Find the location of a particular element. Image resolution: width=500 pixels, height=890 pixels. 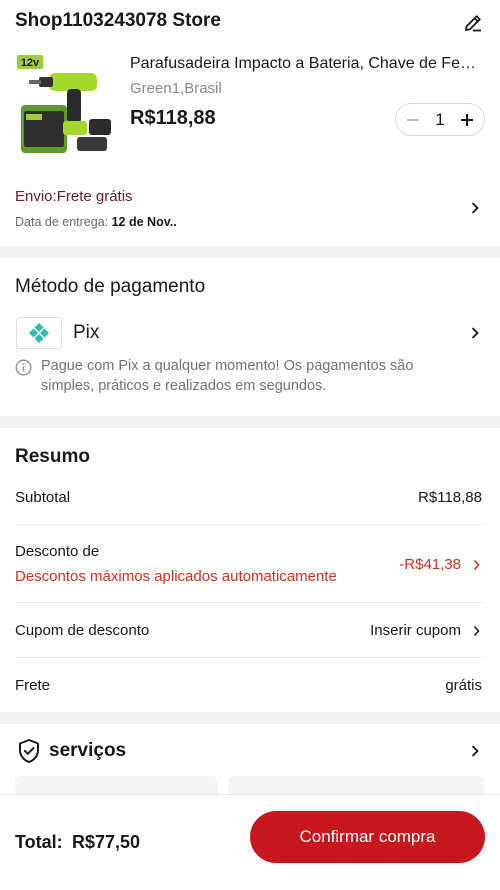

product-variant: Green1,Brasil is located at coordinates (176, 88).